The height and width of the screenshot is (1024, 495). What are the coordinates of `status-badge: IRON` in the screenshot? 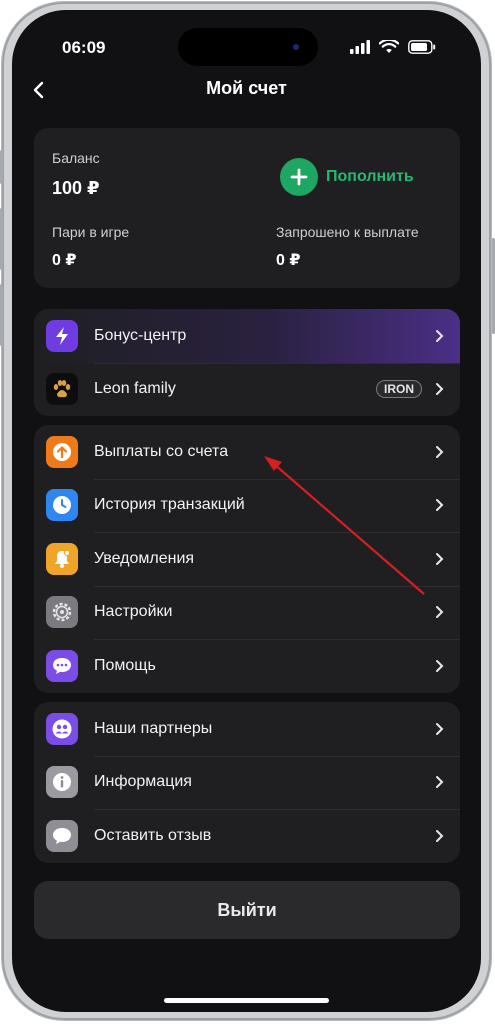 It's located at (399, 389).